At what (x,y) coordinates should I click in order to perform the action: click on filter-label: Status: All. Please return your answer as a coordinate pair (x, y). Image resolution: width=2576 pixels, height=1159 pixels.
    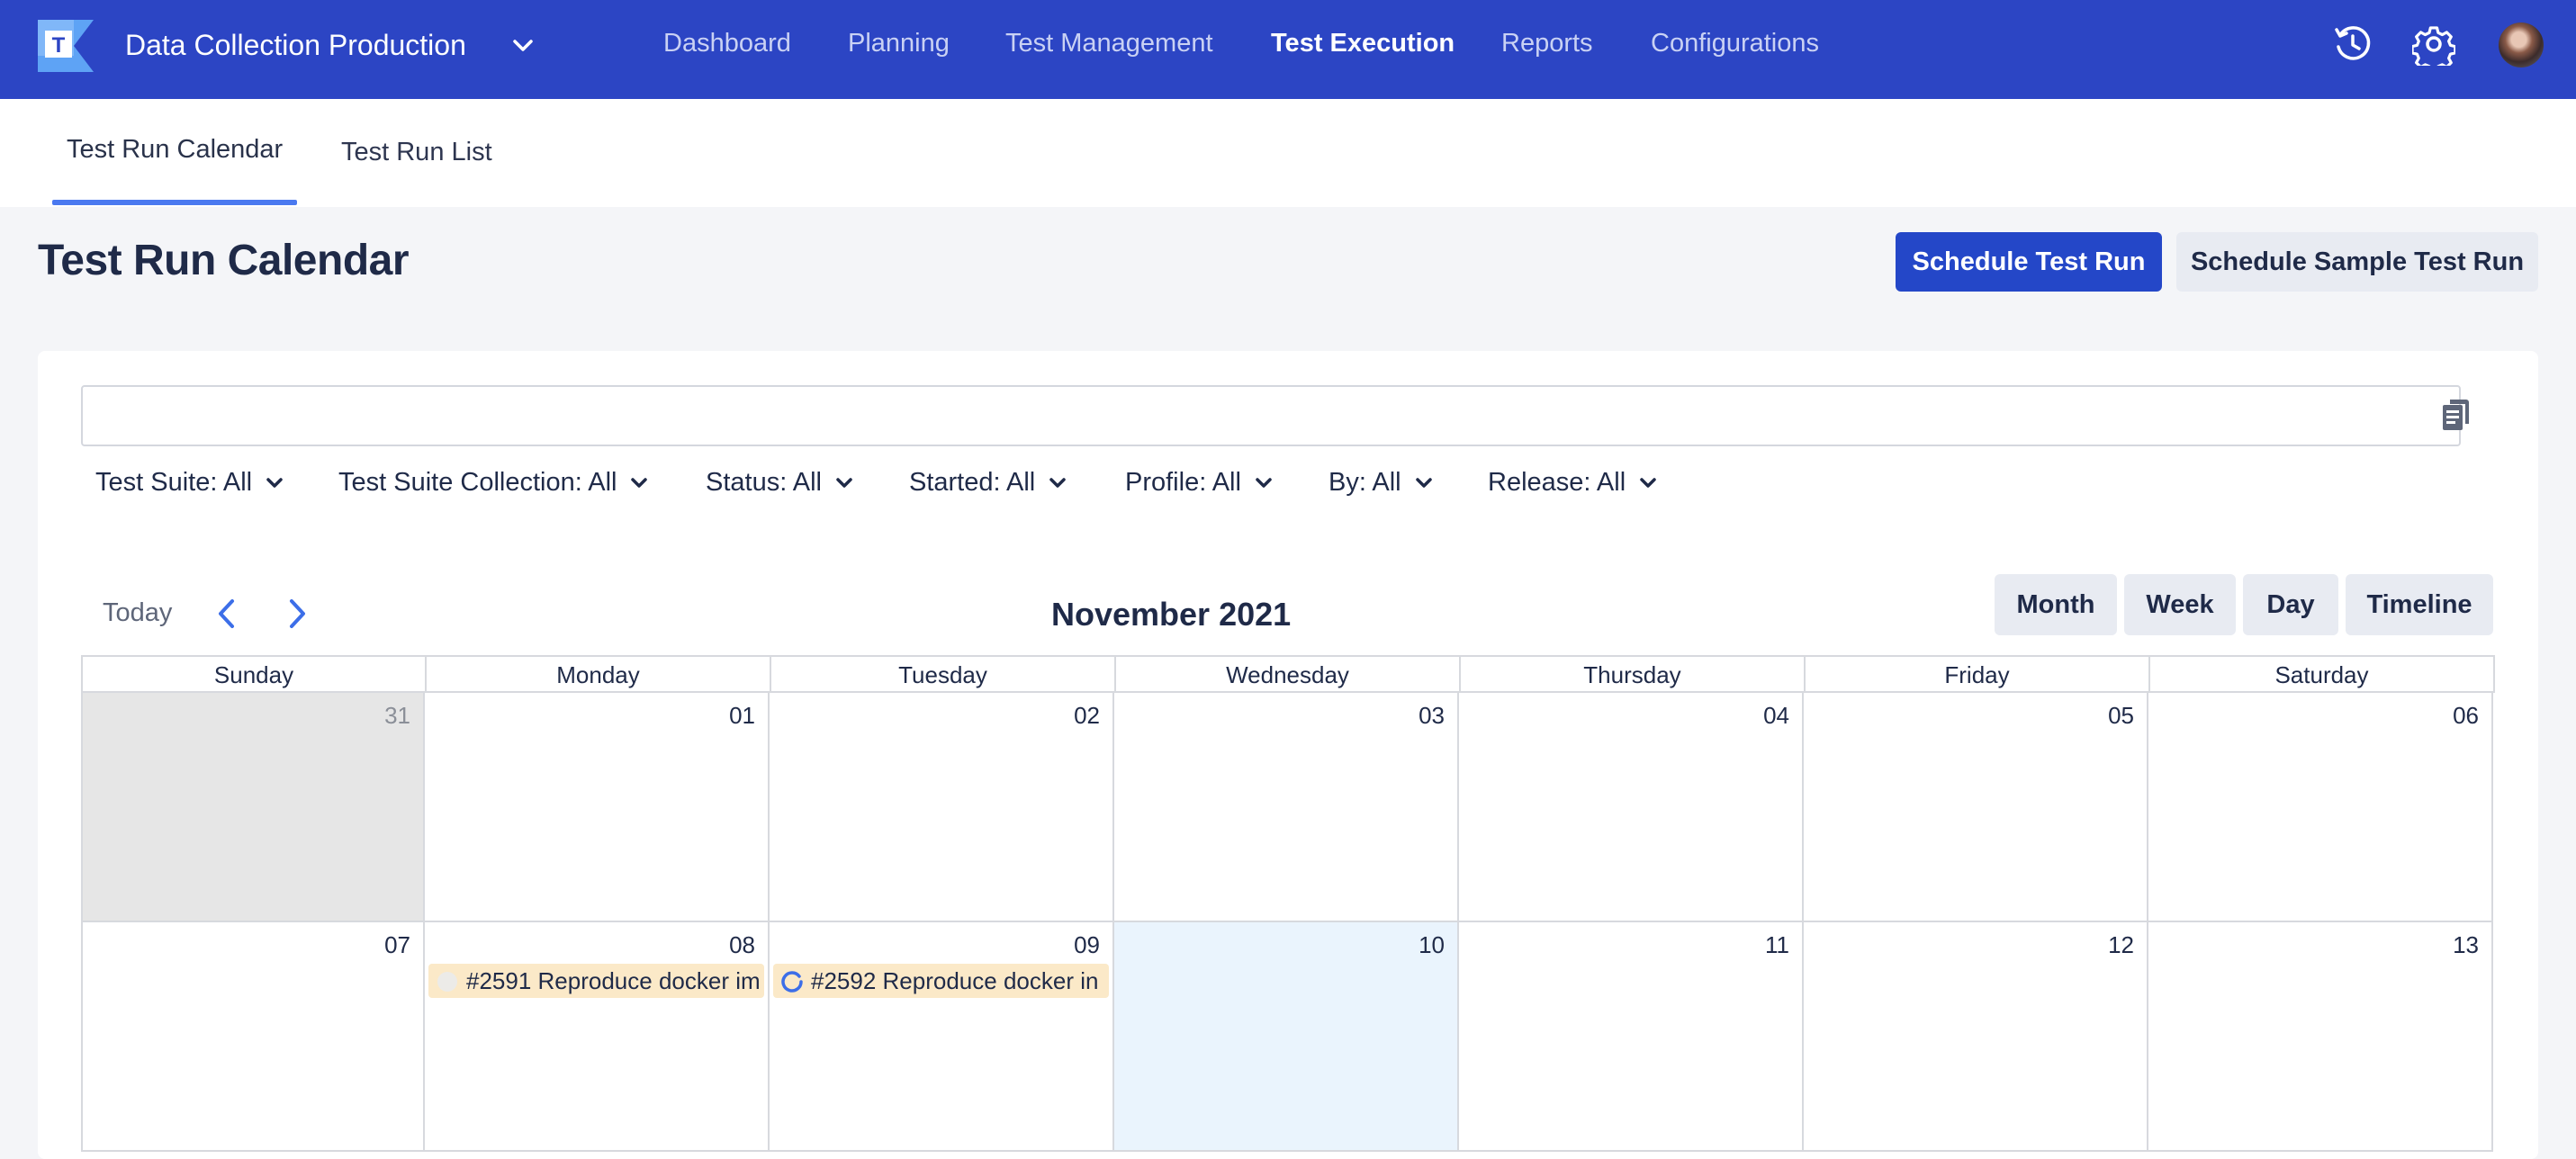
    Looking at the image, I should click on (764, 483).